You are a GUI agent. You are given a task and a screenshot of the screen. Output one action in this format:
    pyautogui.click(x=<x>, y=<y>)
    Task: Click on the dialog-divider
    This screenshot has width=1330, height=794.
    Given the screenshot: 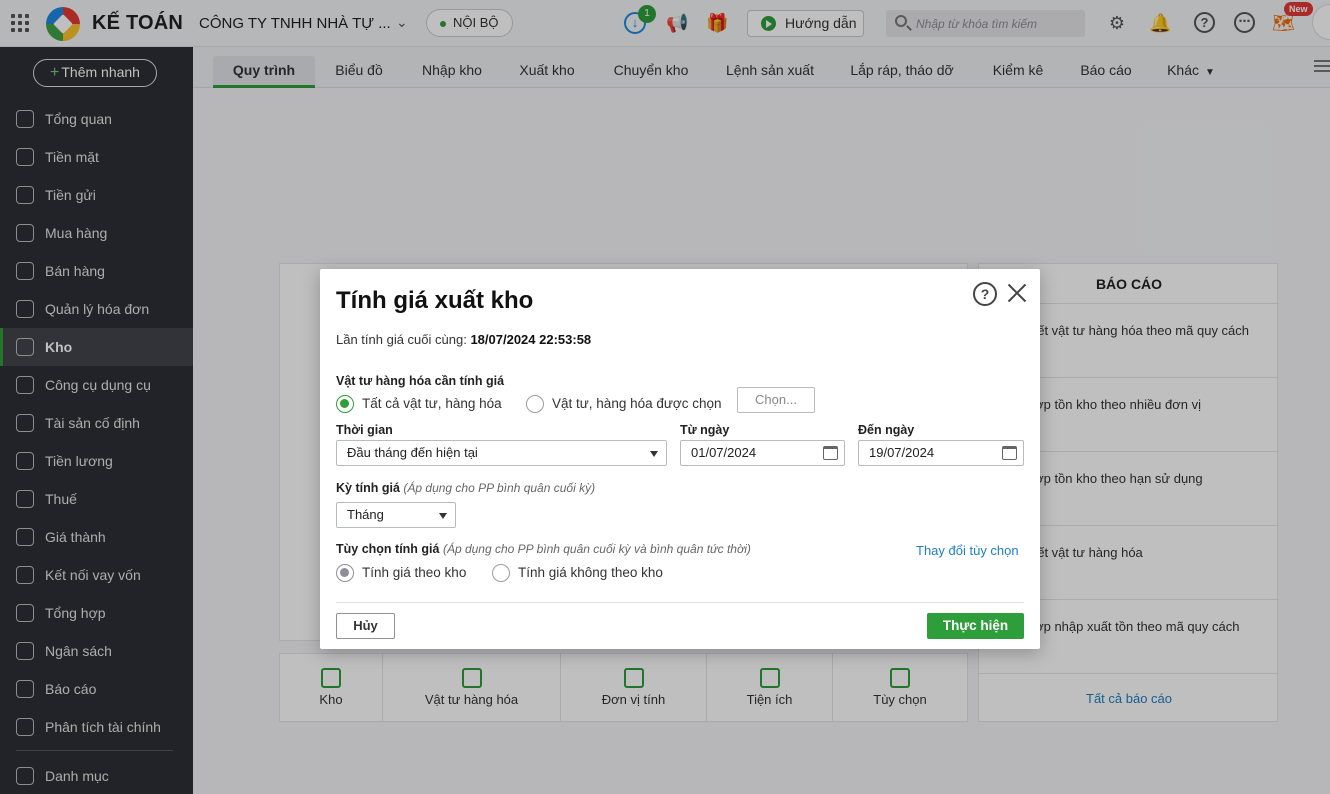 What is the action you would take?
    pyautogui.click(x=680, y=602)
    